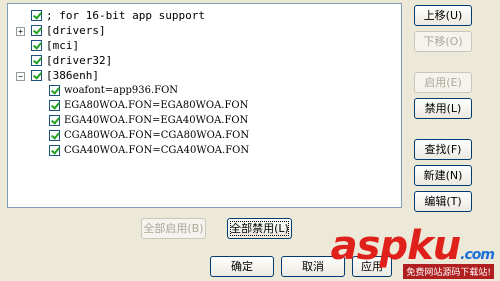 The image size is (500, 281). I want to click on tree-item: [drivers], so click(68, 30).